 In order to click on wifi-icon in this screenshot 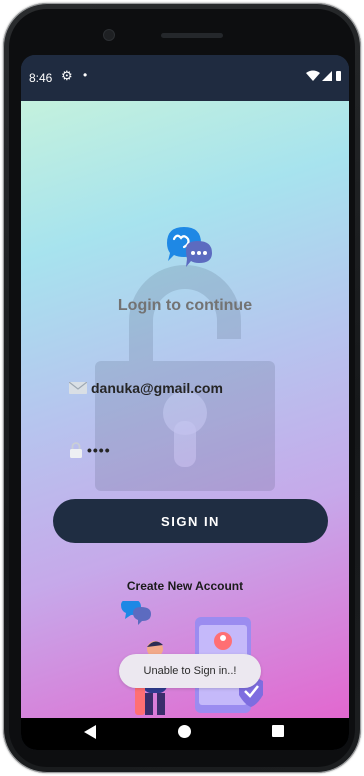, I will do `click(313, 75)`.